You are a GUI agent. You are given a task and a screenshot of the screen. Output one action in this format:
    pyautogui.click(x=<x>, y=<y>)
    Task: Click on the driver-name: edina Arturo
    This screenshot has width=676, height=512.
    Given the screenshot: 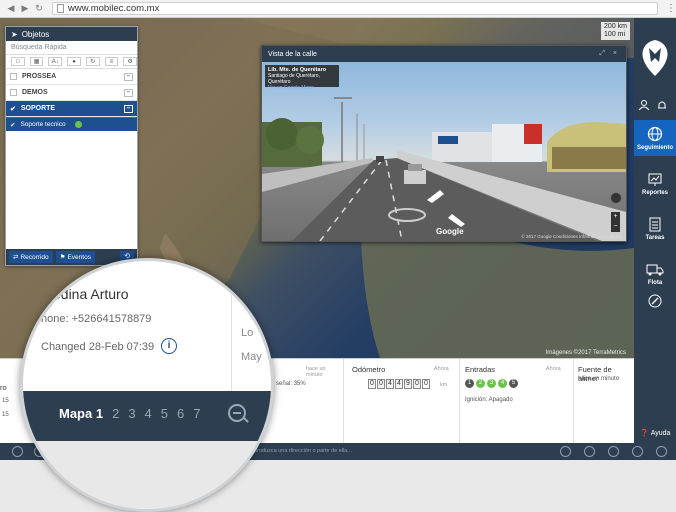 What is the action you would take?
    pyautogui.click(x=91, y=294)
    